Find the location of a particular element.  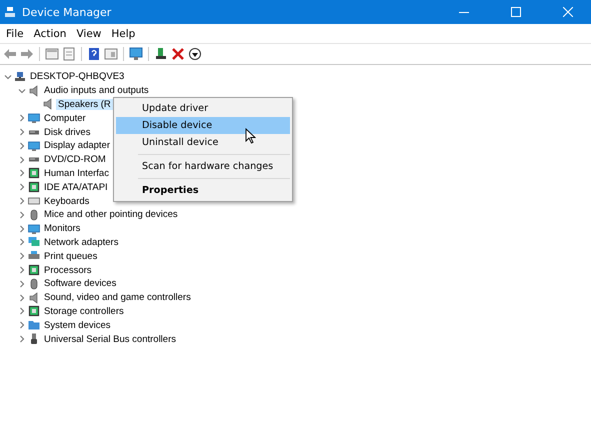

forward-arrow-icon is located at coordinates (27, 54).